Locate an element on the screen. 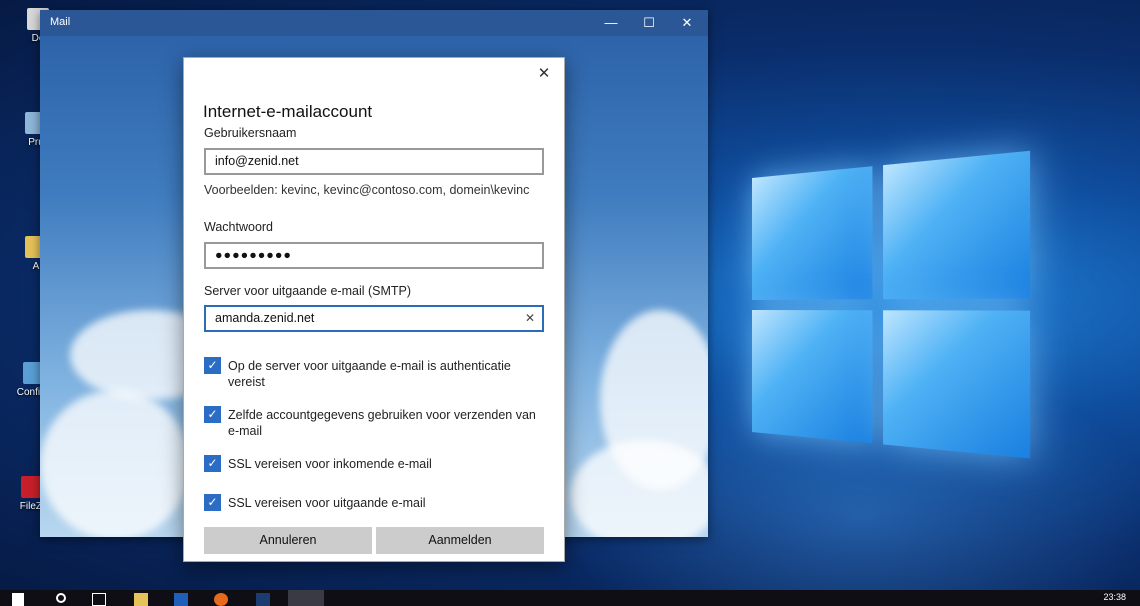  mail-titlebar: Mail — ☐ ✕ is located at coordinates (374, 23).